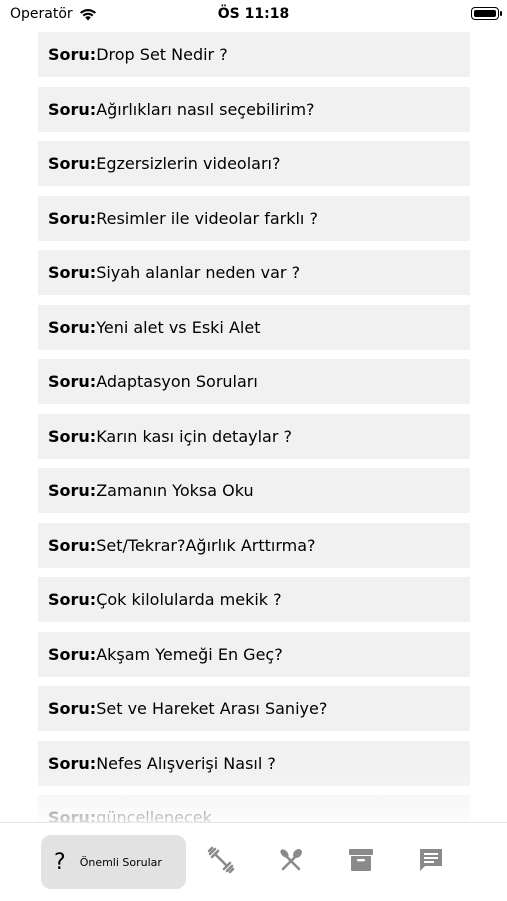  What do you see at coordinates (253, 861) in the screenshot?
I see `tab-bar: ? Önemli Sorular` at bounding box center [253, 861].